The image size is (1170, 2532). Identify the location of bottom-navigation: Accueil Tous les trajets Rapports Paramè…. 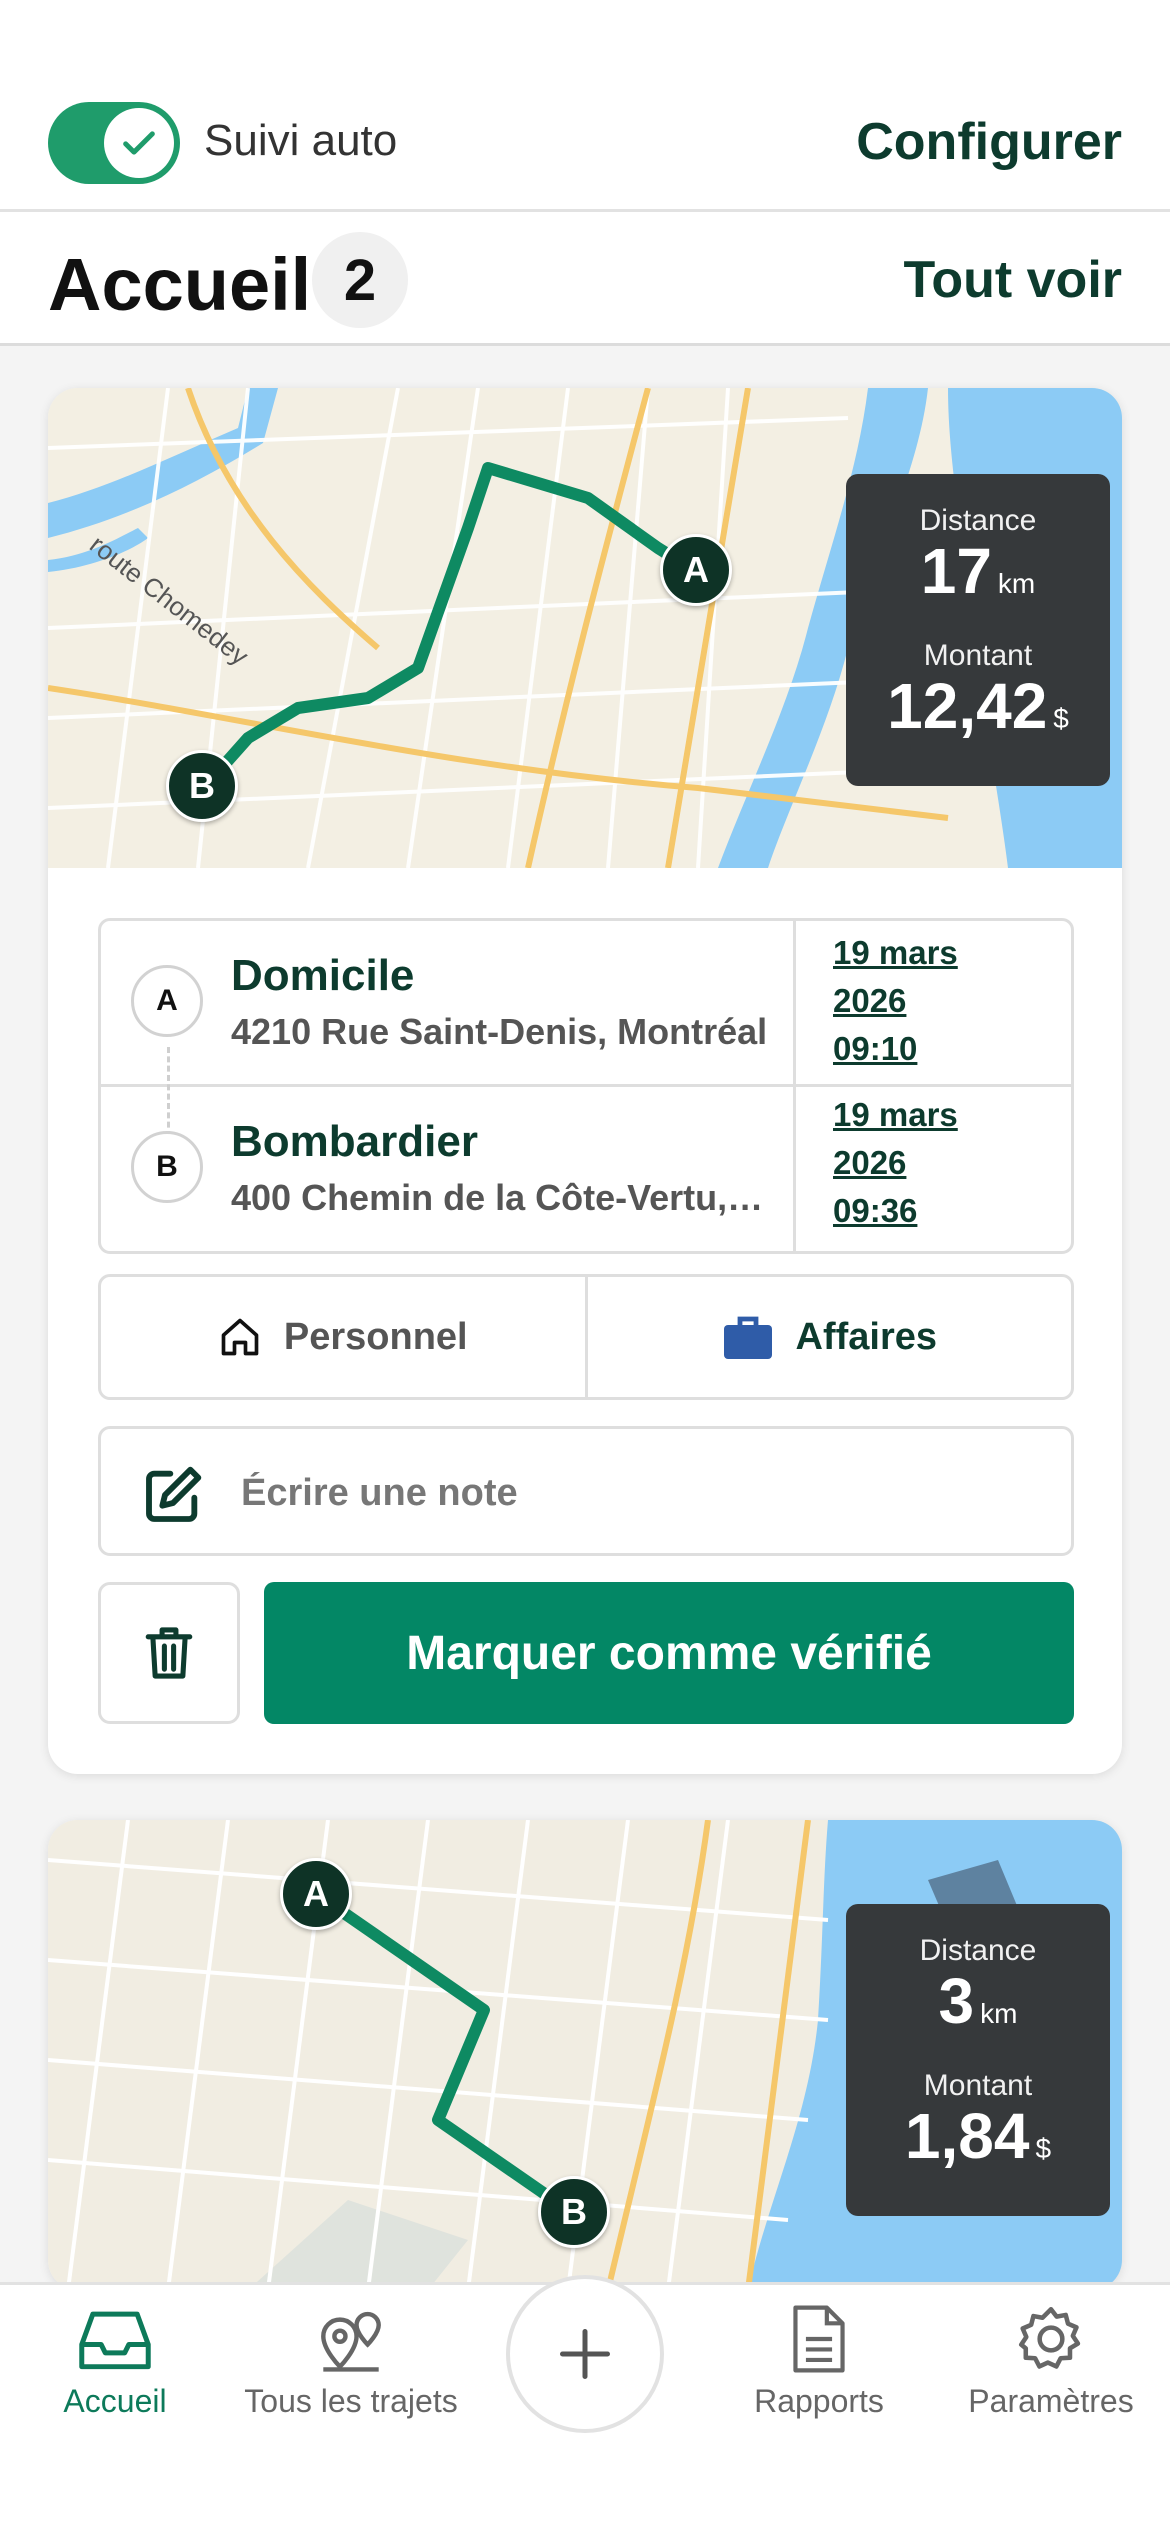
(585, 2403).